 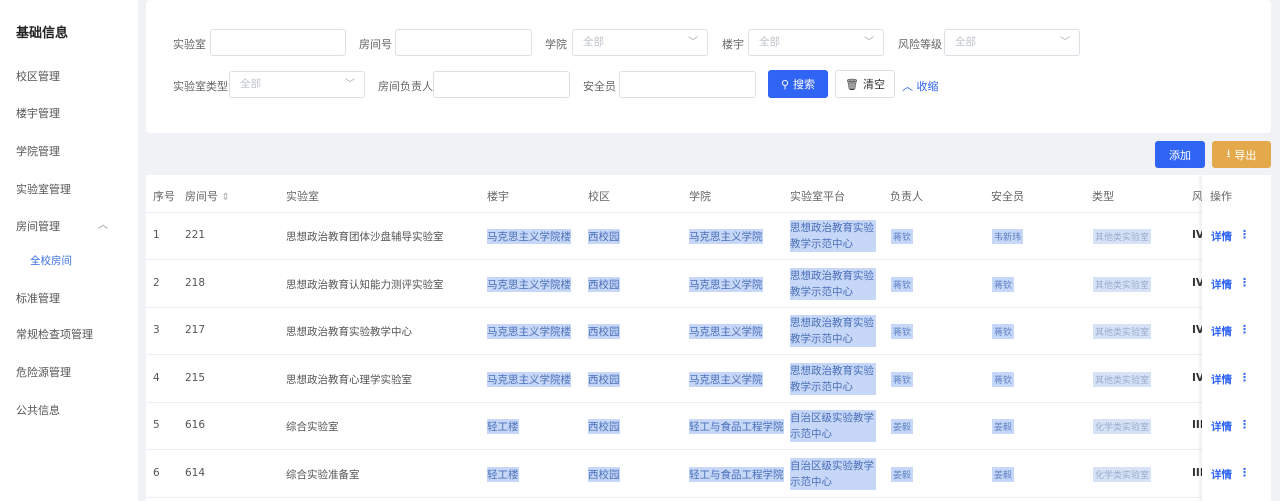 What do you see at coordinates (103, 223) in the screenshot?
I see `chevron-up-icon: ︿` at bounding box center [103, 223].